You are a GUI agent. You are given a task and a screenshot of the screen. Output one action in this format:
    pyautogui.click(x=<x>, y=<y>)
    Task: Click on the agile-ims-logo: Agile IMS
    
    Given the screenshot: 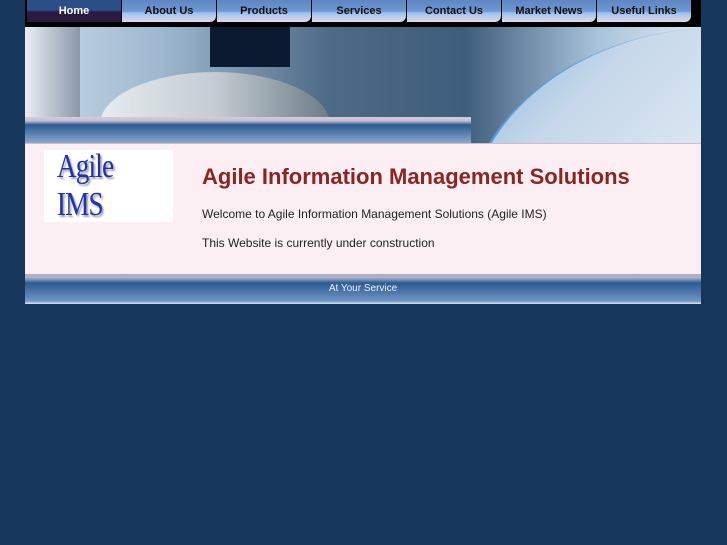 What is the action you would take?
    pyautogui.click(x=108, y=185)
    